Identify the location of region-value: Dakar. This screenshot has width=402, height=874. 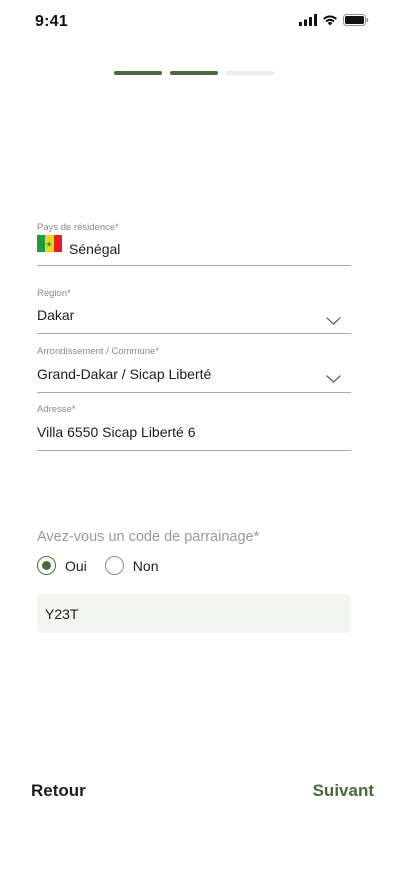
(56, 315).